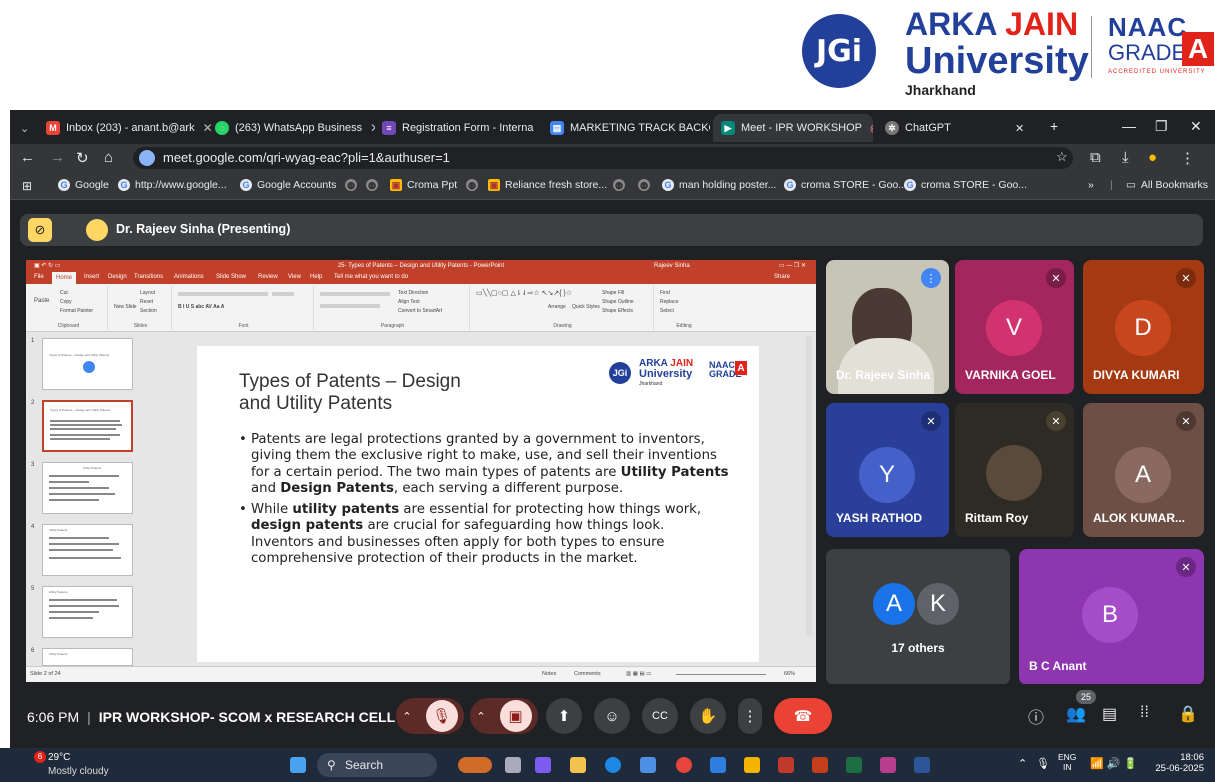 This screenshot has width=1215, height=782. I want to click on excel-icon, so click(854, 765).